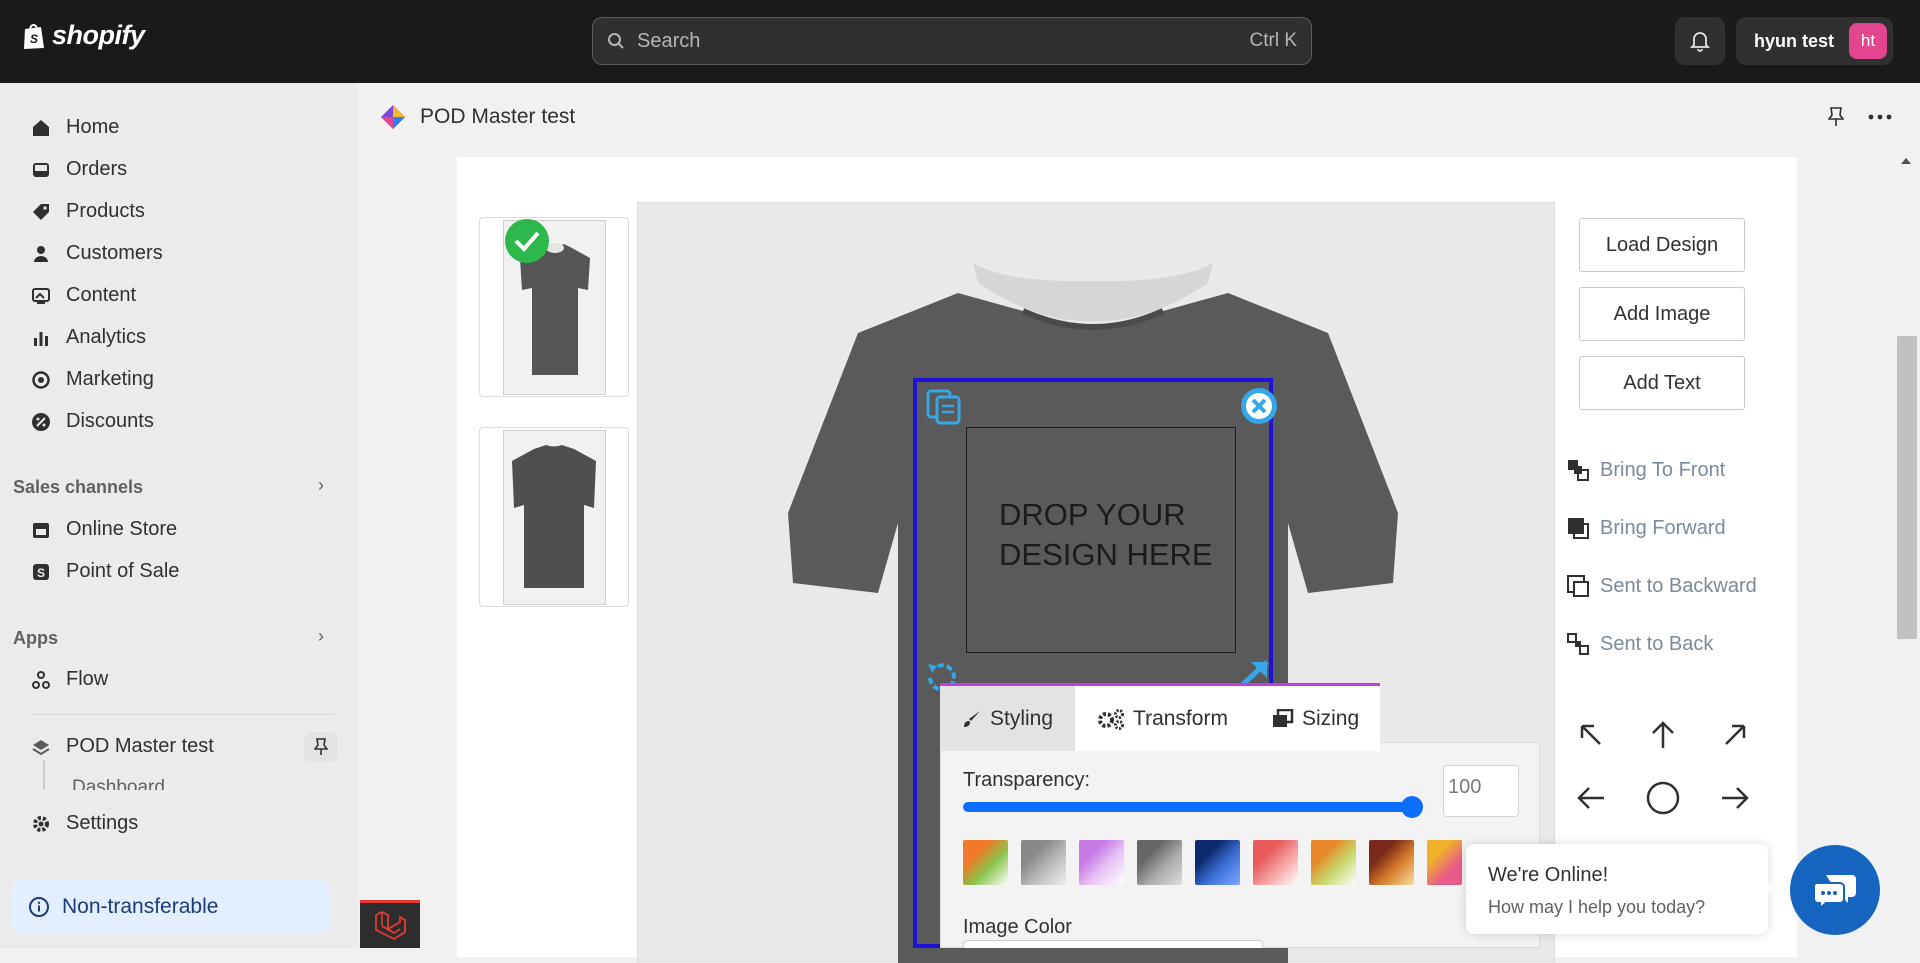  I want to click on flow-icon, so click(41, 680).